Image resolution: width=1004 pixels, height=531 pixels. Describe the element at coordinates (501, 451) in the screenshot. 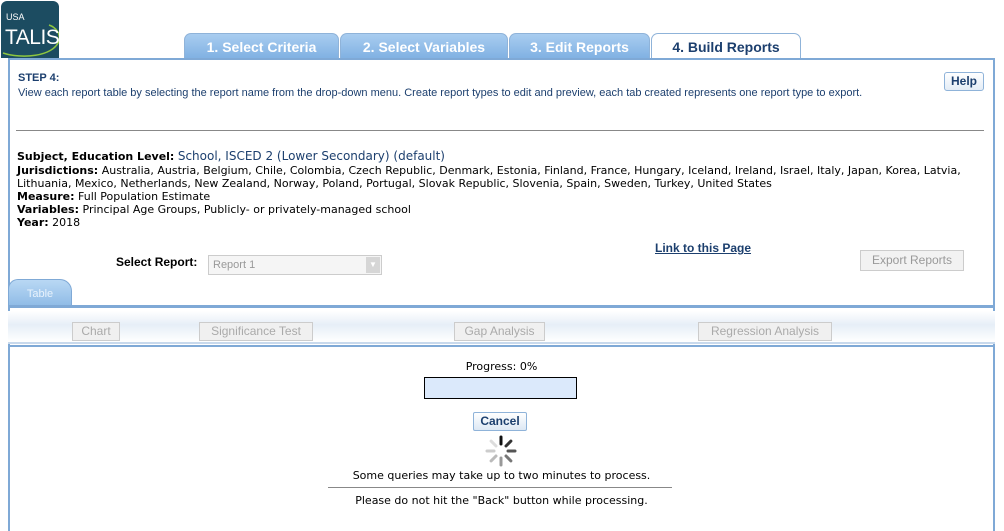

I see `loading-spinner-icon` at that location.